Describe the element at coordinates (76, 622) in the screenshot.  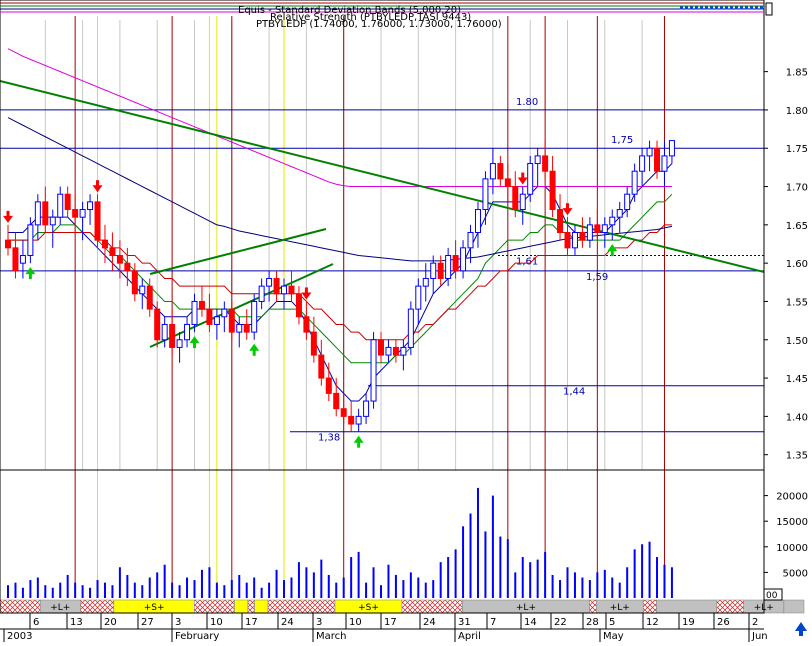
I see `day-tick-label-1: 13` at that location.